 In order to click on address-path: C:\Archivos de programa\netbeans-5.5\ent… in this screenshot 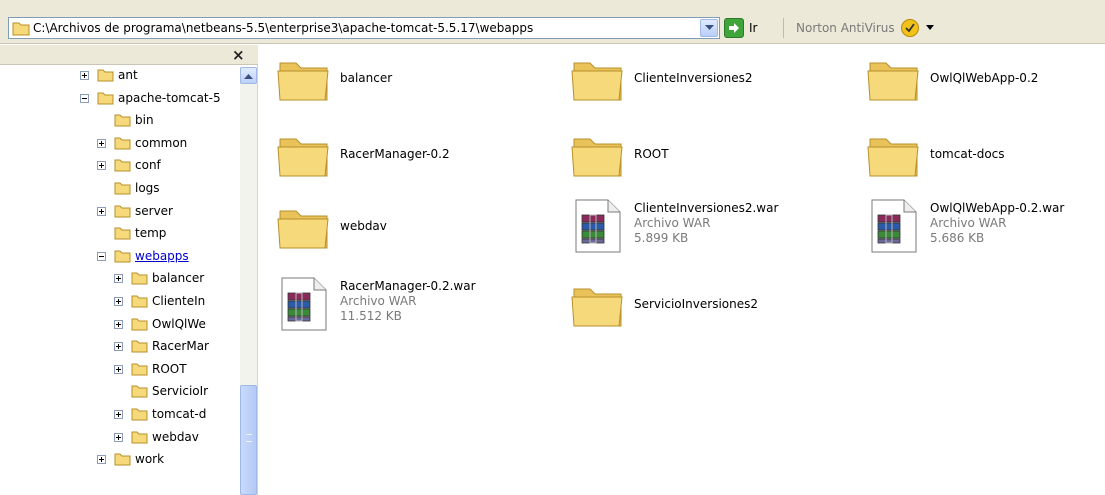, I will do `click(283, 28)`.